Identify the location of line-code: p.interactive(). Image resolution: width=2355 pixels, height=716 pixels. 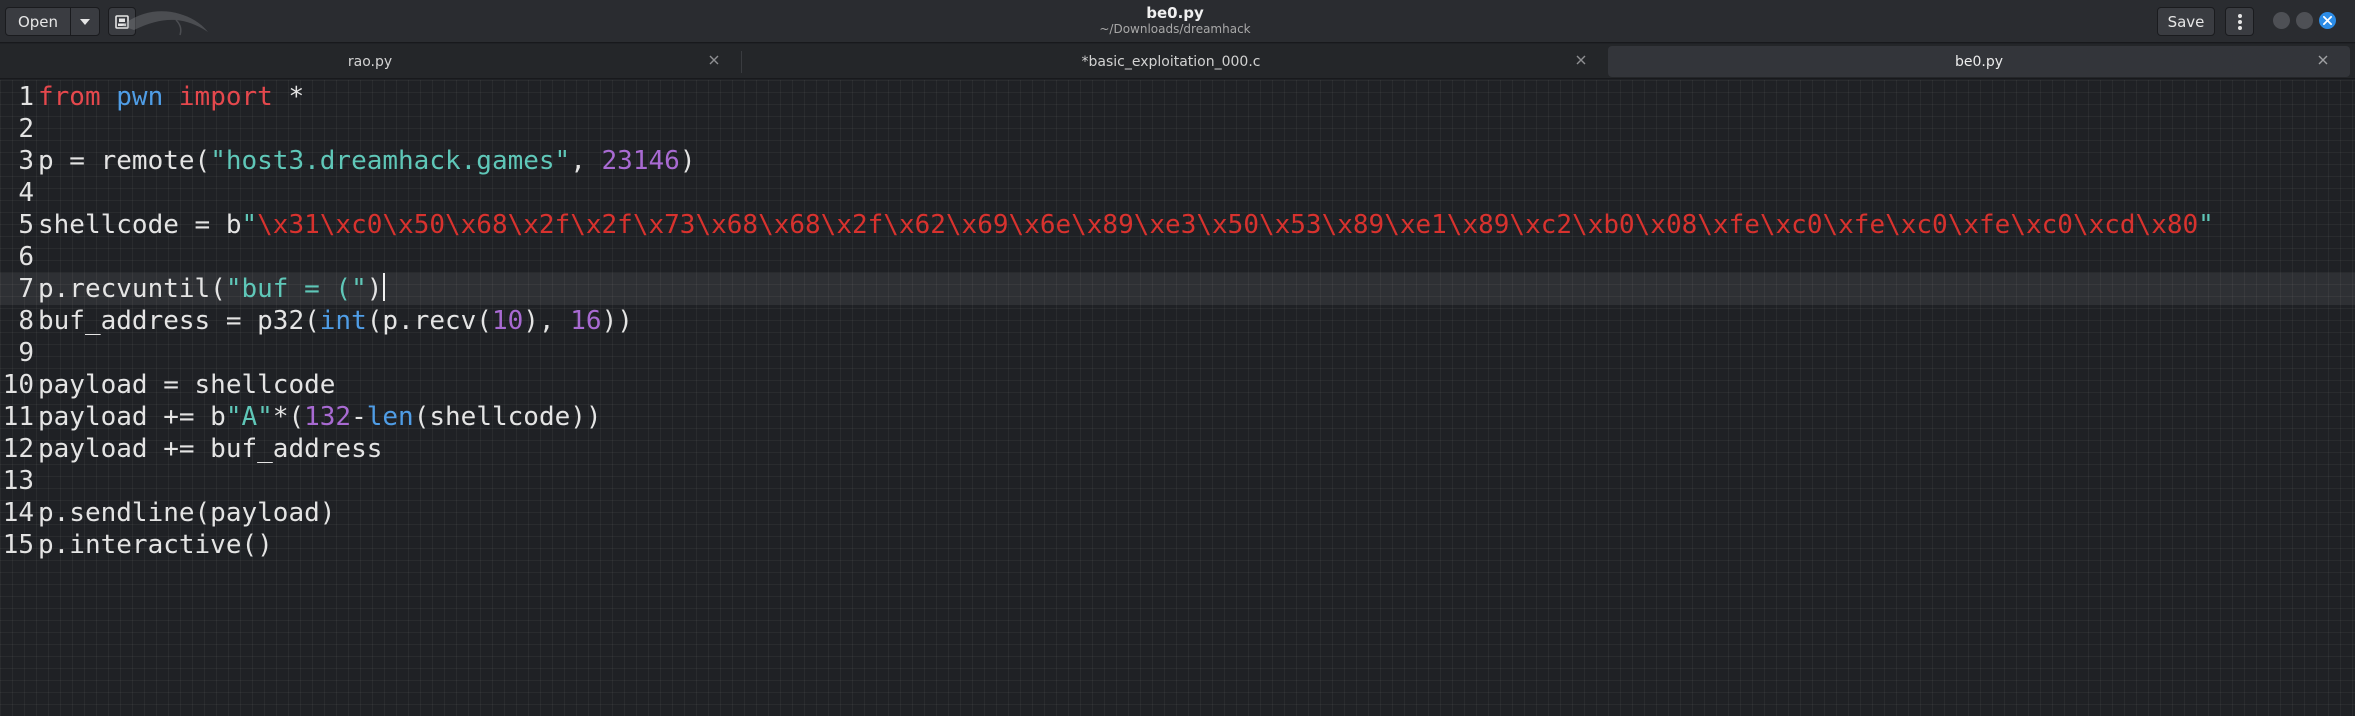
(155, 545).